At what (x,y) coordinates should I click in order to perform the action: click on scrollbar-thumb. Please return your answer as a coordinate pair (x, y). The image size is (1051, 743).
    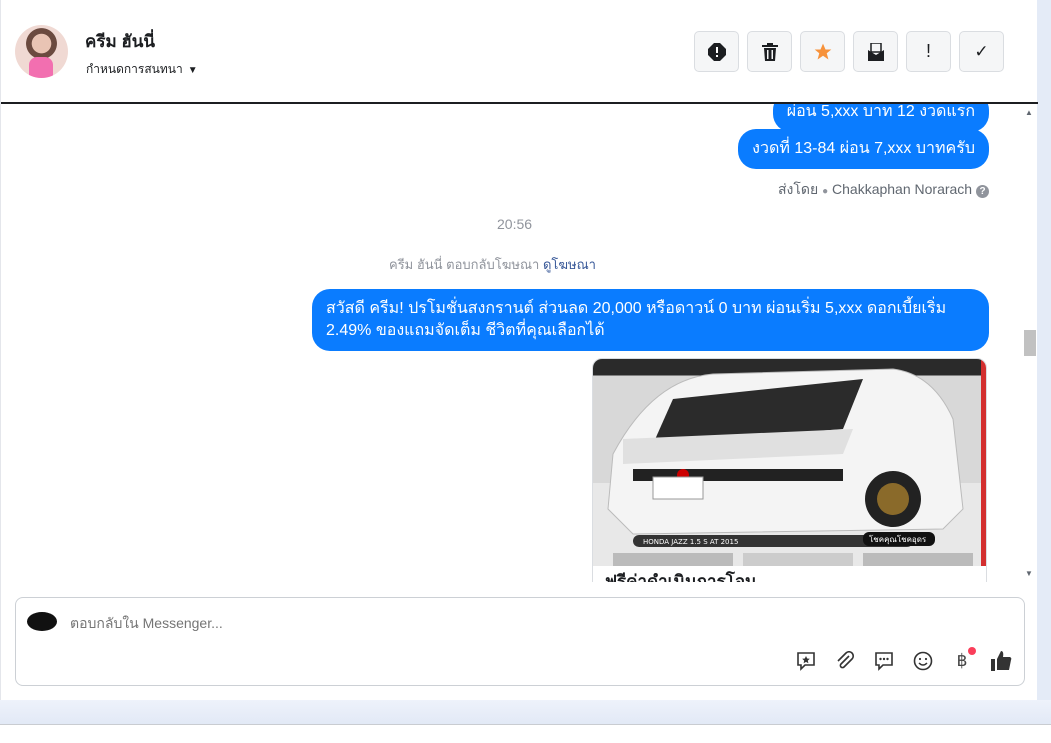
    Looking at the image, I should click on (1030, 343).